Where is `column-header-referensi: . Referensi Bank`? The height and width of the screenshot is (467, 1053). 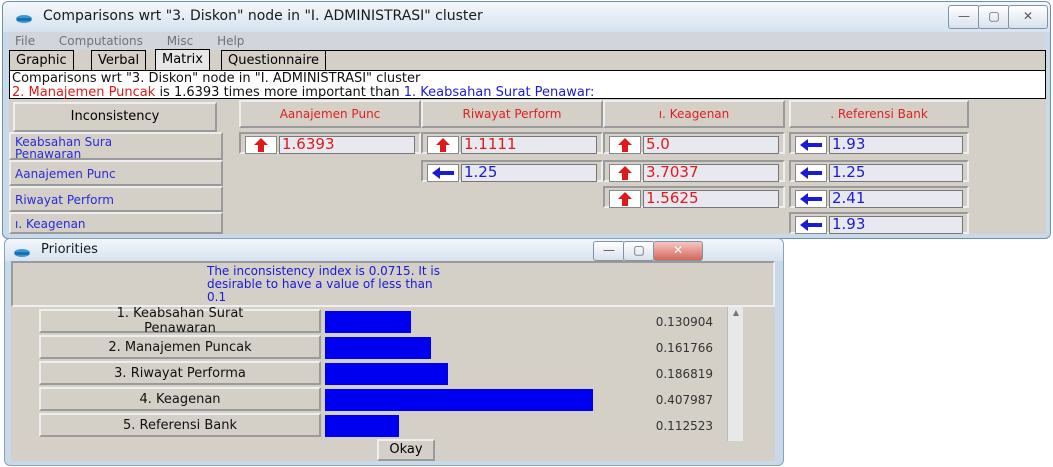 column-header-referensi: . Referensi Bank is located at coordinates (879, 114).